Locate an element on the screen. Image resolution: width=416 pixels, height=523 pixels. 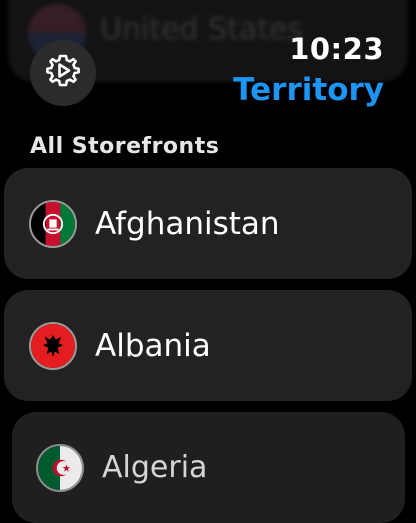
algeria-flag-icon is located at coordinates (60, 467).